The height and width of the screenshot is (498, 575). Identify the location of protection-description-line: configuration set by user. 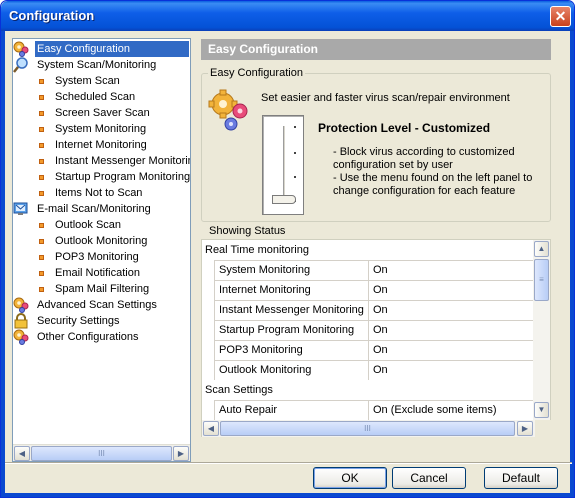
(393, 165).